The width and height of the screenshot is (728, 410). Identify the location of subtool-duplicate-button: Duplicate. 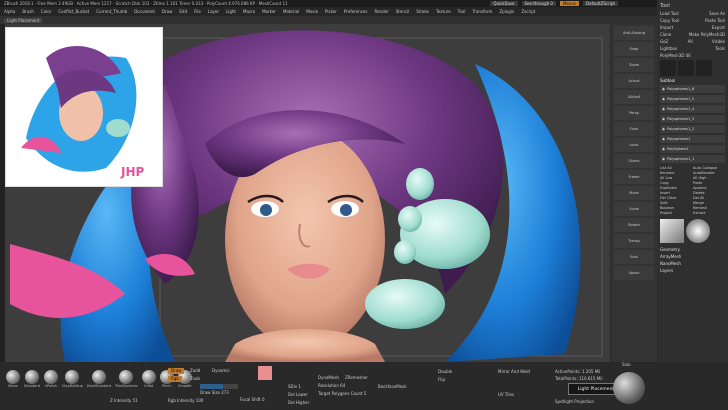
(676, 188).